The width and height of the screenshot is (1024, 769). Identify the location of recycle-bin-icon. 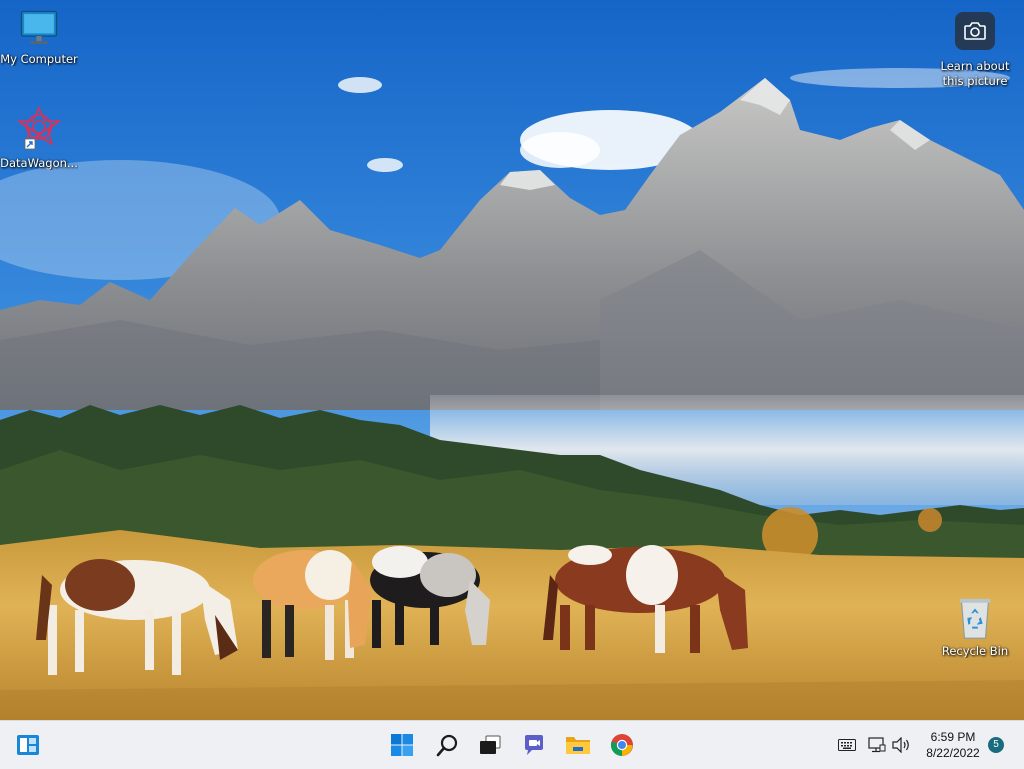
(975, 618).